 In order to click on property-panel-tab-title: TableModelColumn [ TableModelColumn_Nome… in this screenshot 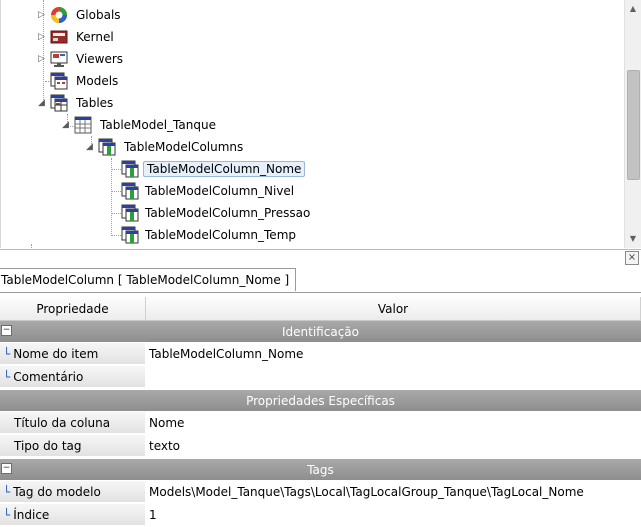, I will do `click(145, 280)`.